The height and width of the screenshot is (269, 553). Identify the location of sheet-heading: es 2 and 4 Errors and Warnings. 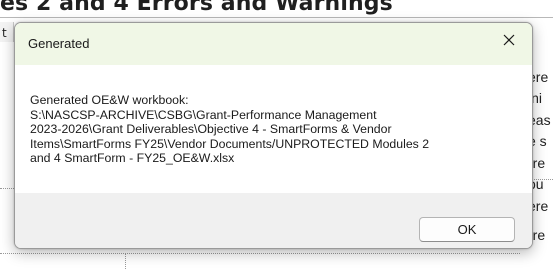
(196, 8).